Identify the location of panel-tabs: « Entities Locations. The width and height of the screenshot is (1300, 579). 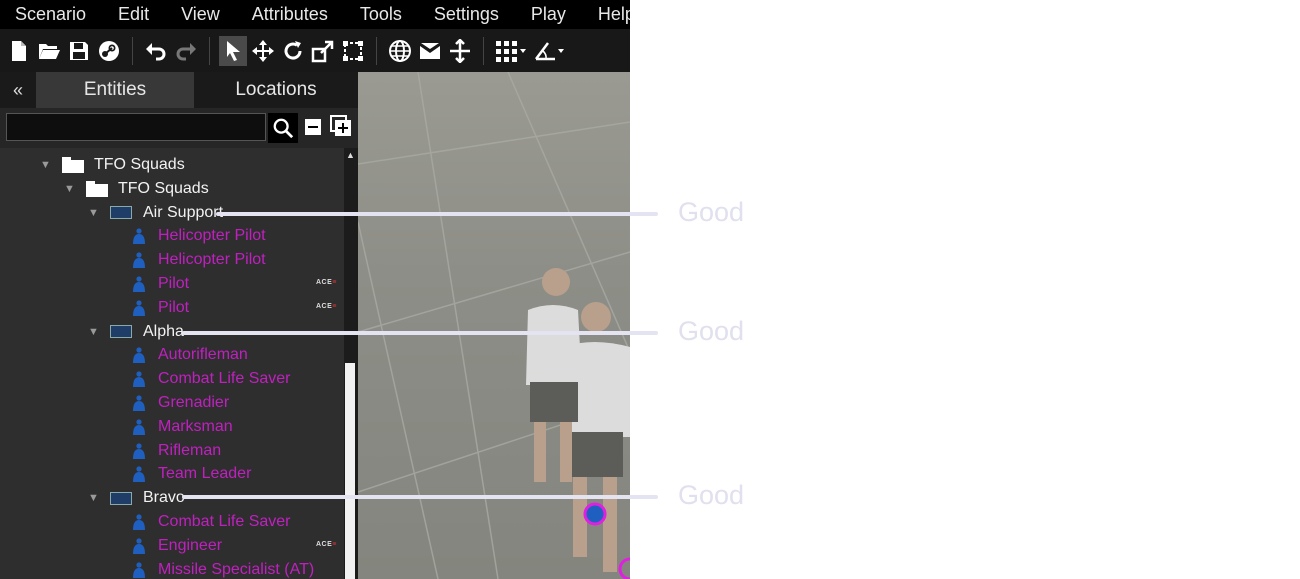
(179, 90).